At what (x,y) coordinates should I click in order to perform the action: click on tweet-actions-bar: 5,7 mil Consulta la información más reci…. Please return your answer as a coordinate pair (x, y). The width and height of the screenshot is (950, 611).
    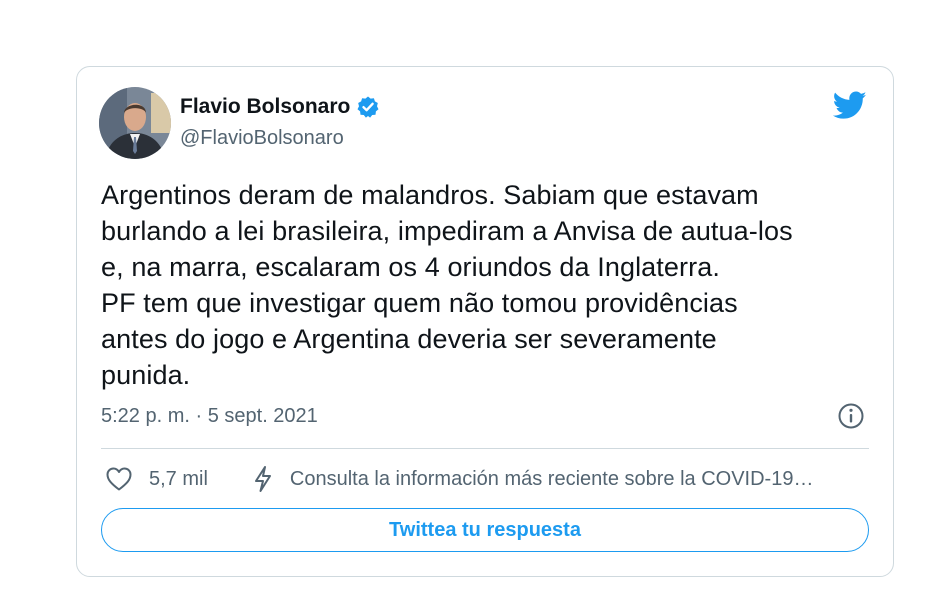
    Looking at the image, I should click on (487, 479).